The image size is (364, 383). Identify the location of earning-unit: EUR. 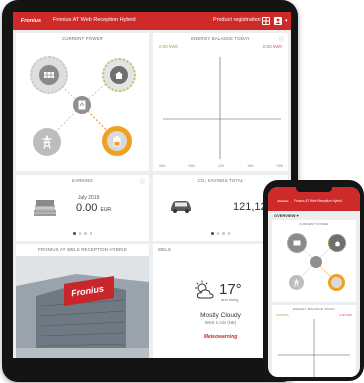
(106, 210).